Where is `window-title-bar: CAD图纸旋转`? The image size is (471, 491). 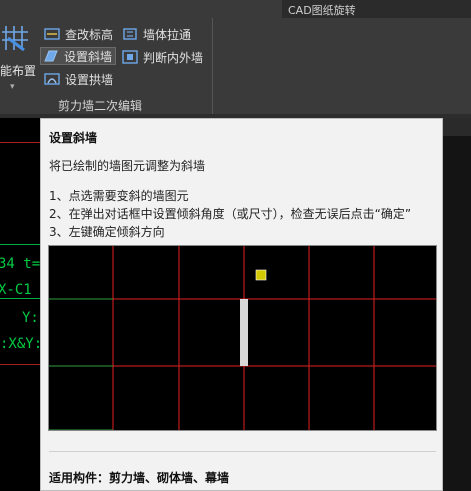 window-title-bar: CAD图纸旋转 is located at coordinates (376, 9).